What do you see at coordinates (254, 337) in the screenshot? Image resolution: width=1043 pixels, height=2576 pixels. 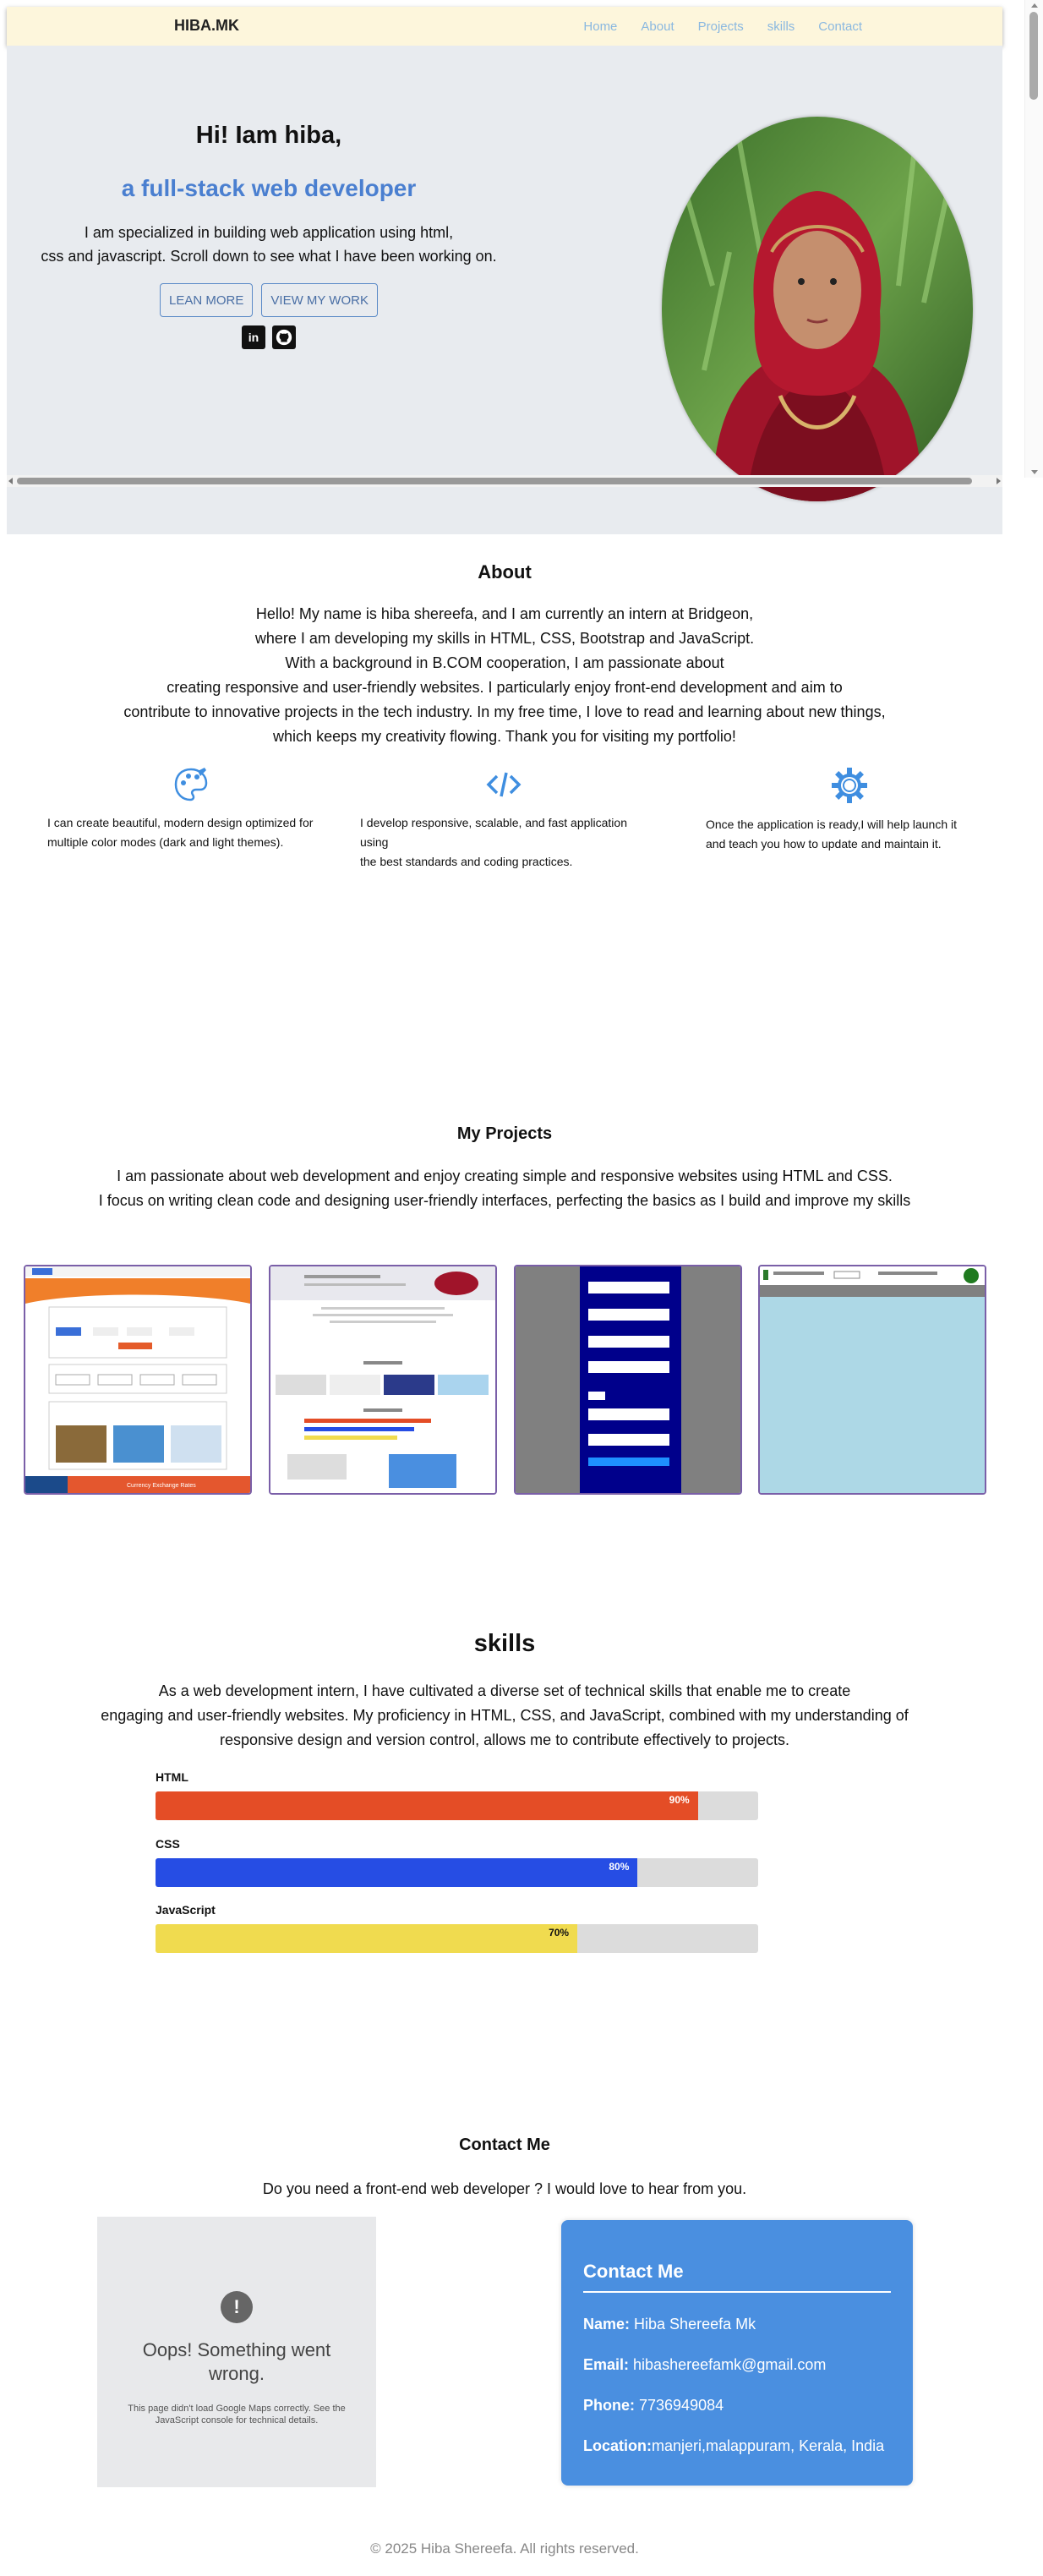 I see `linkedin-icon: in` at bounding box center [254, 337].